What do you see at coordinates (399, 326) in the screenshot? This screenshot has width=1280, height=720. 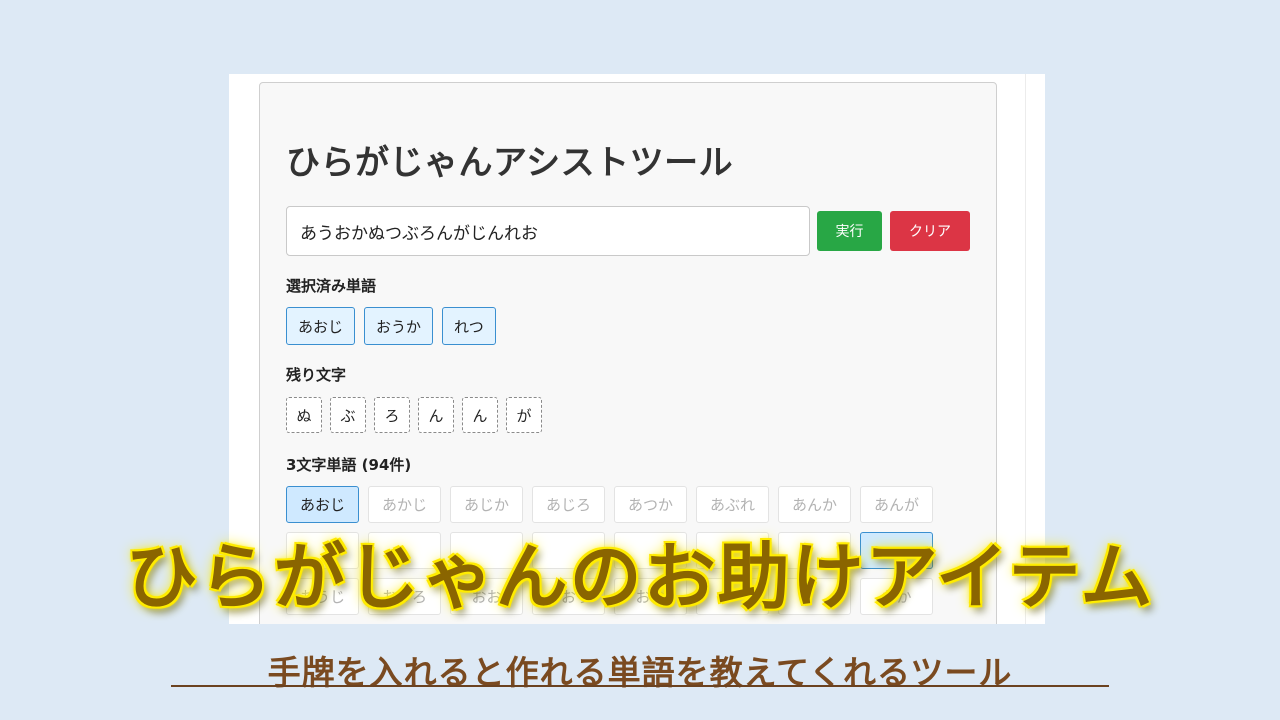 I see `selected-word-chip: おうか` at bounding box center [399, 326].